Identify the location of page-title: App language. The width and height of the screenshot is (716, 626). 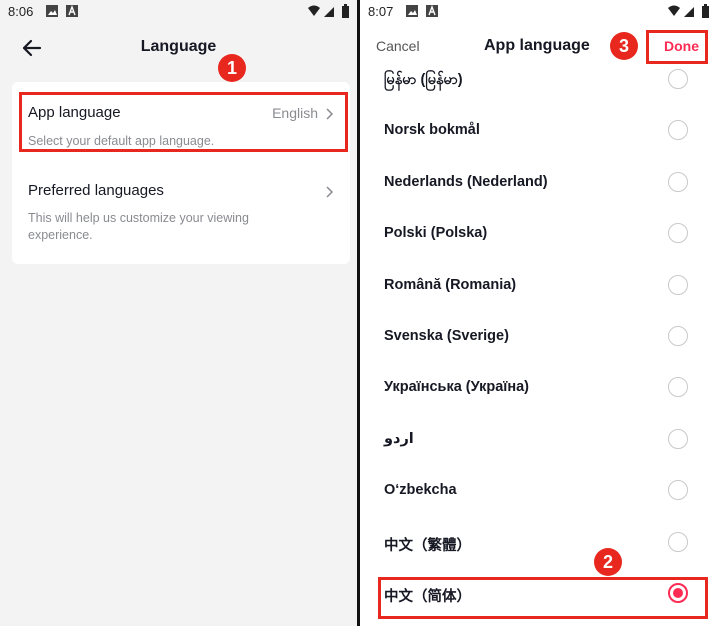
(537, 45).